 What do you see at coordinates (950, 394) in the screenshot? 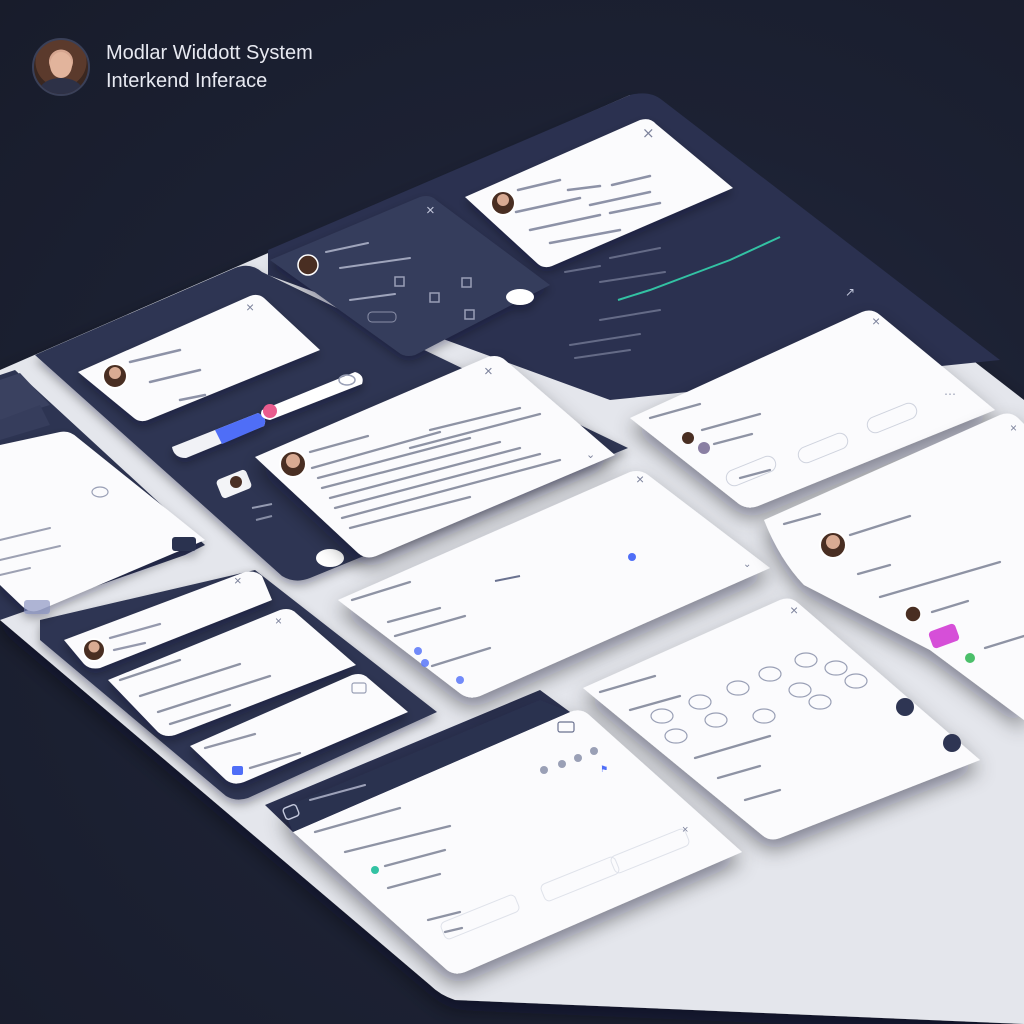
I see `more-icon: ⋯` at bounding box center [950, 394].